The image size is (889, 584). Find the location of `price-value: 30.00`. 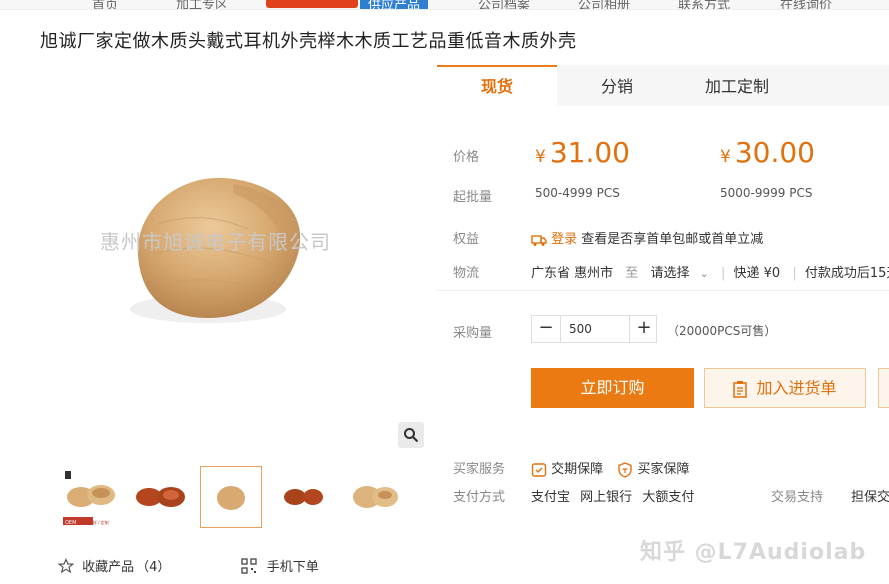

price-value: 30.00 is located at coordinates (774, 152).